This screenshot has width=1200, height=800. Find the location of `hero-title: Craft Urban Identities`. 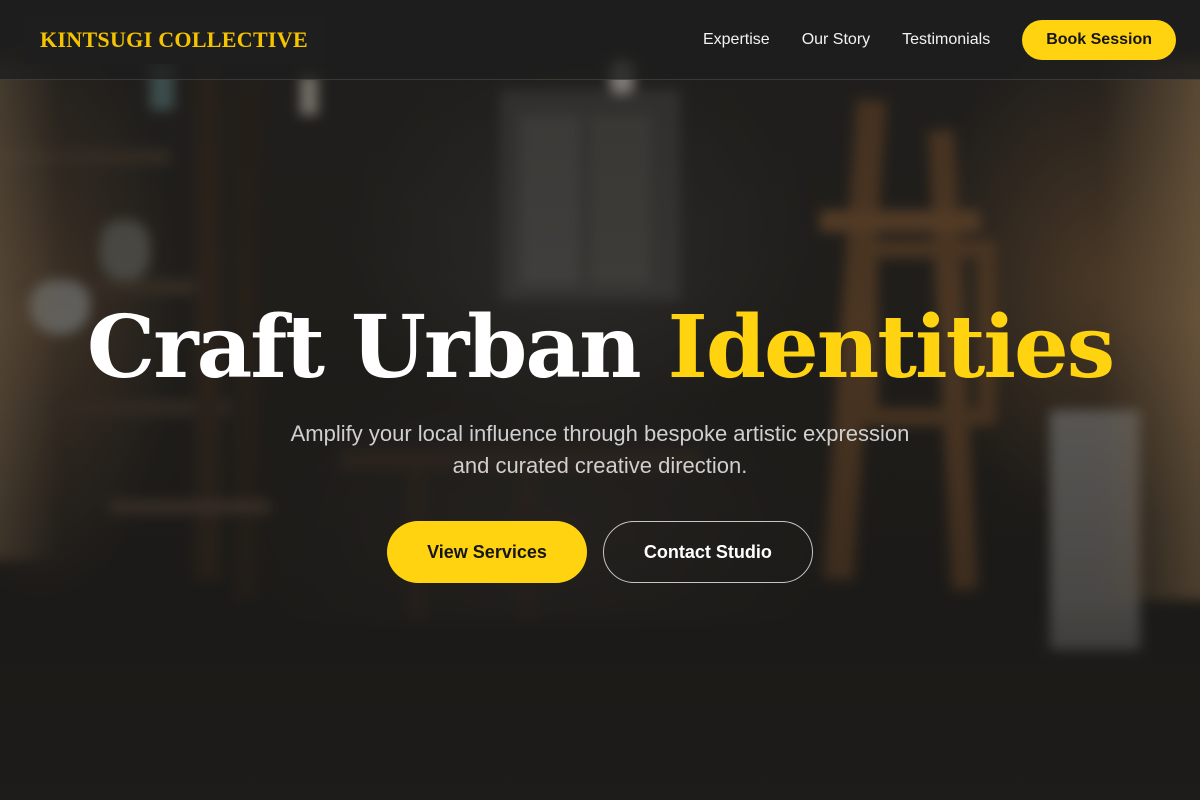

hero-title: Craft Urban Identities is located at coordinates (600, 348).